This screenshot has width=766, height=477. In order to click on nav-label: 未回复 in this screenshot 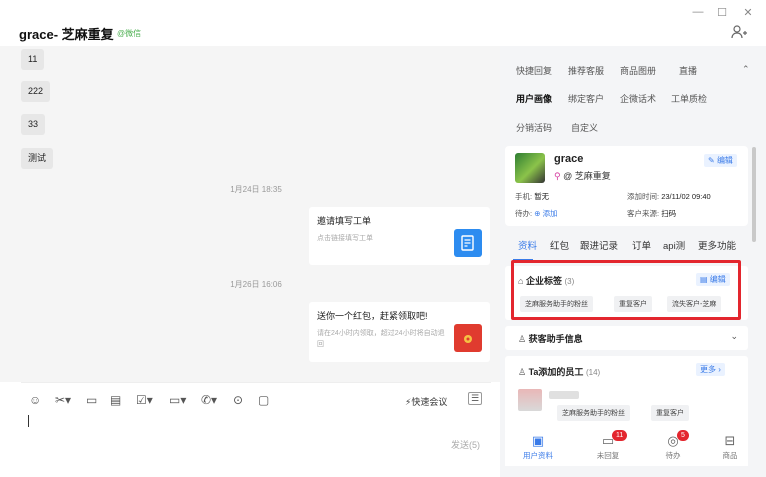, I will do `click(608, 455)`.